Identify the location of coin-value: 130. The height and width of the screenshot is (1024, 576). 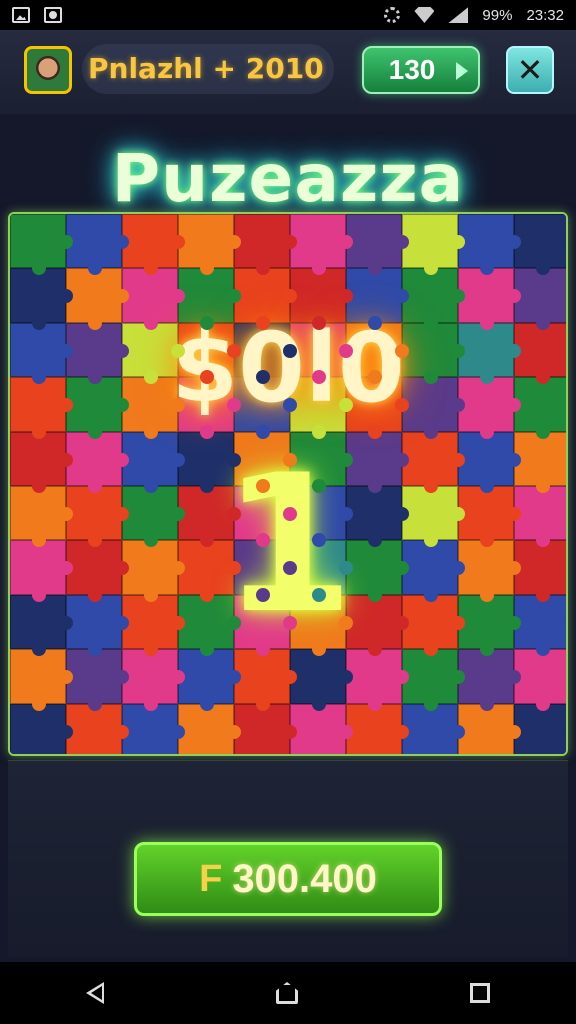
(412, 69).